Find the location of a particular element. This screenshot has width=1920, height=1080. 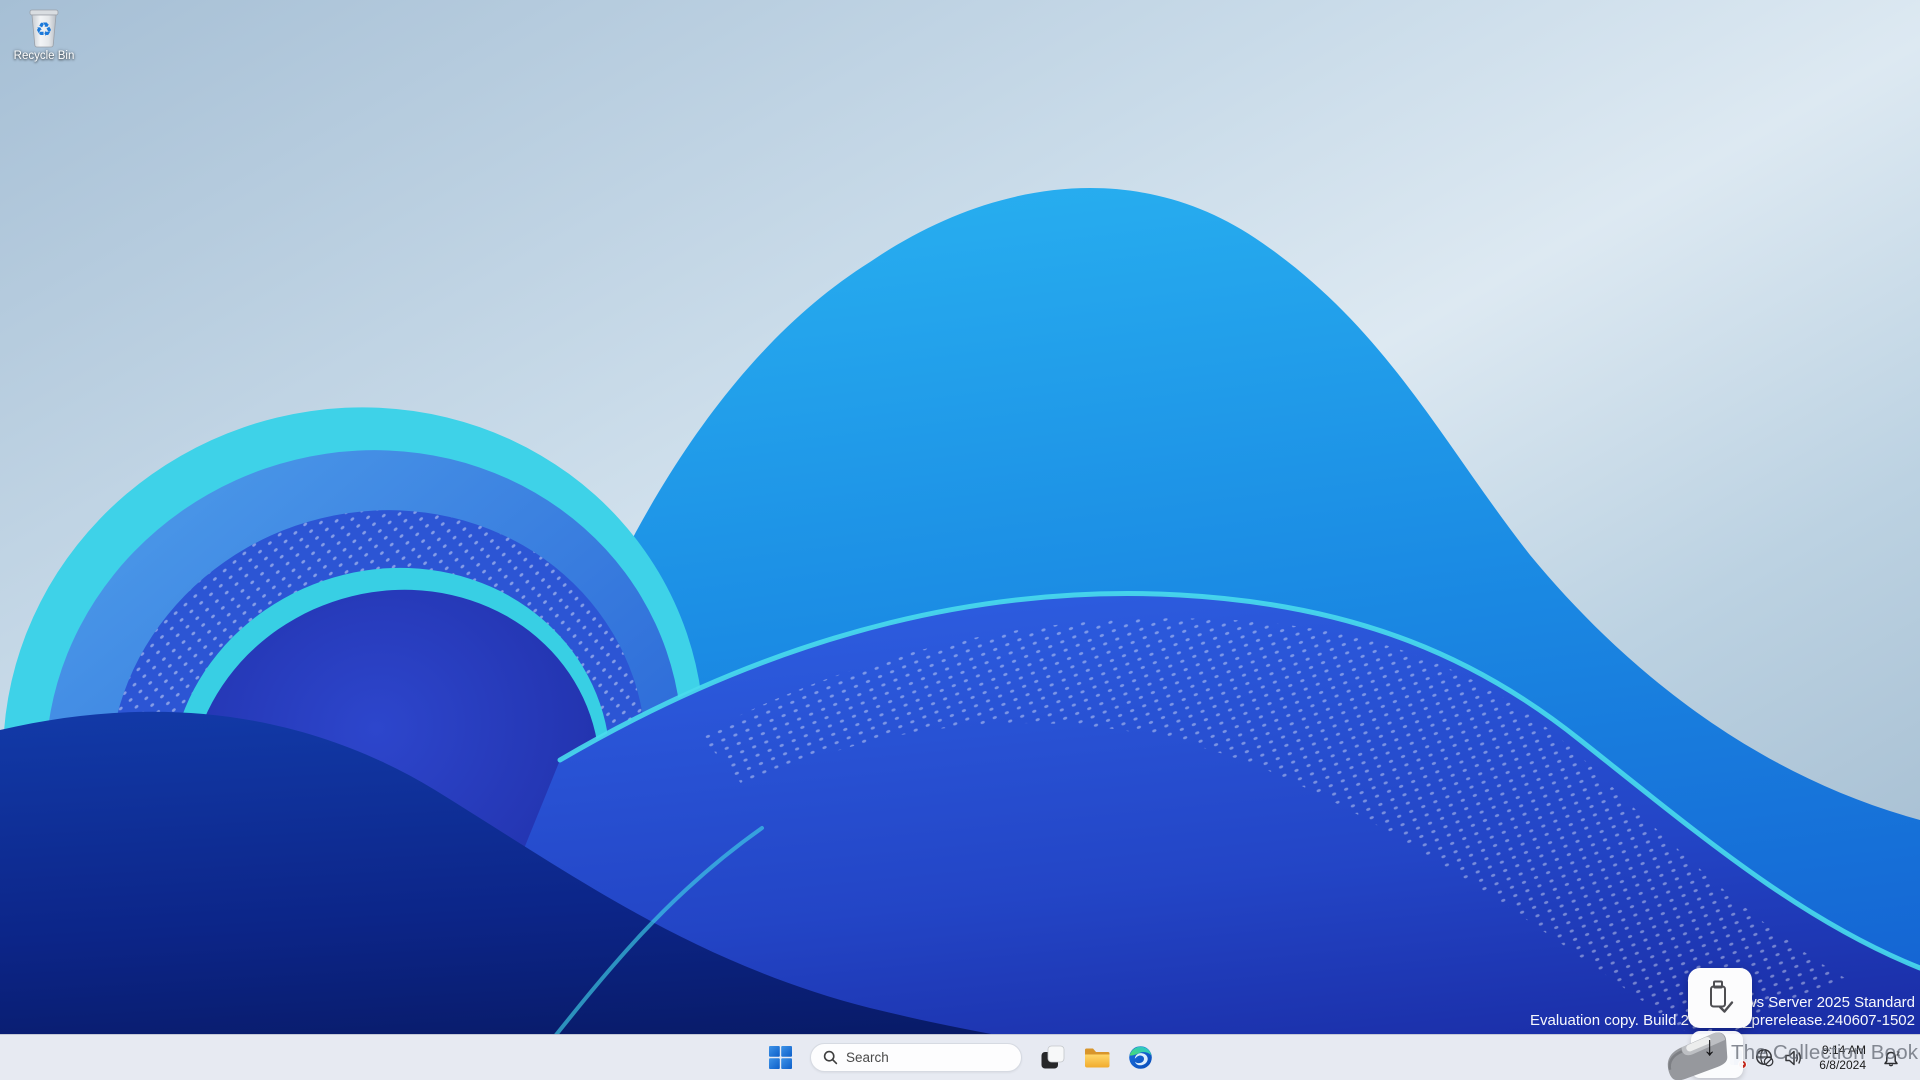

taskbar-search is located at coordinates (916, 1057).